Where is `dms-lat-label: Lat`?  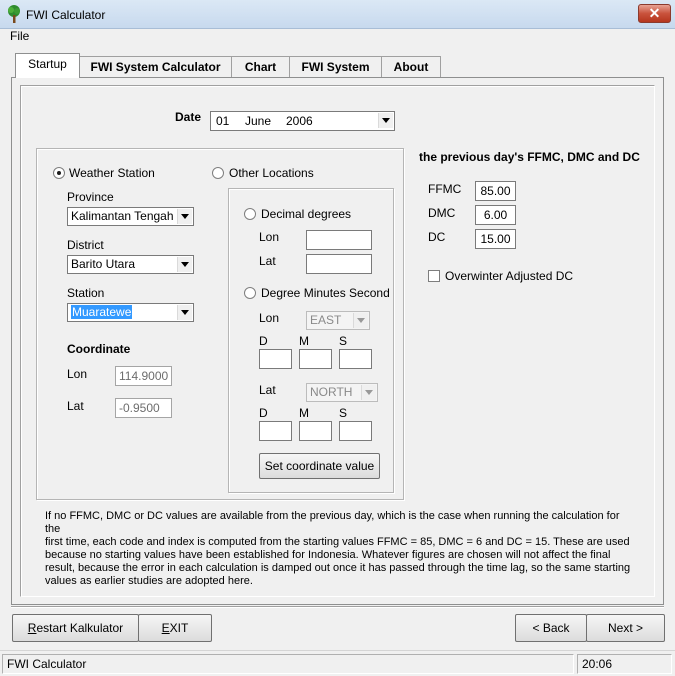 dms-lat-label: Lat is located at coordinates (267, 390).